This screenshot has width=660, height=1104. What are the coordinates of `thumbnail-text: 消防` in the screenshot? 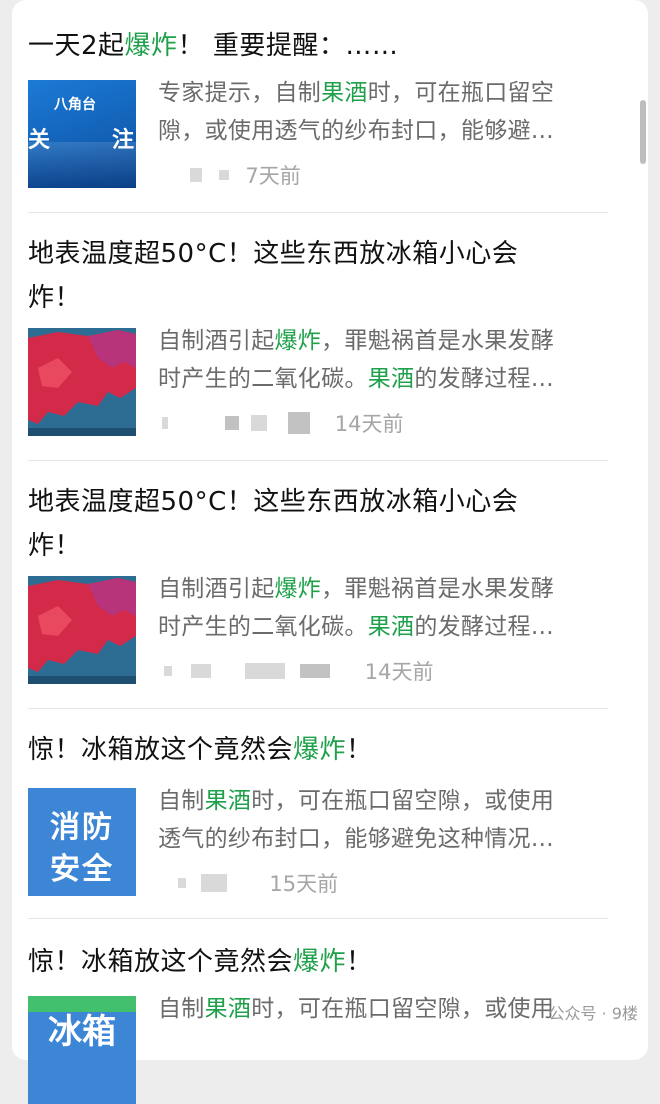 It's located at (82, 827).